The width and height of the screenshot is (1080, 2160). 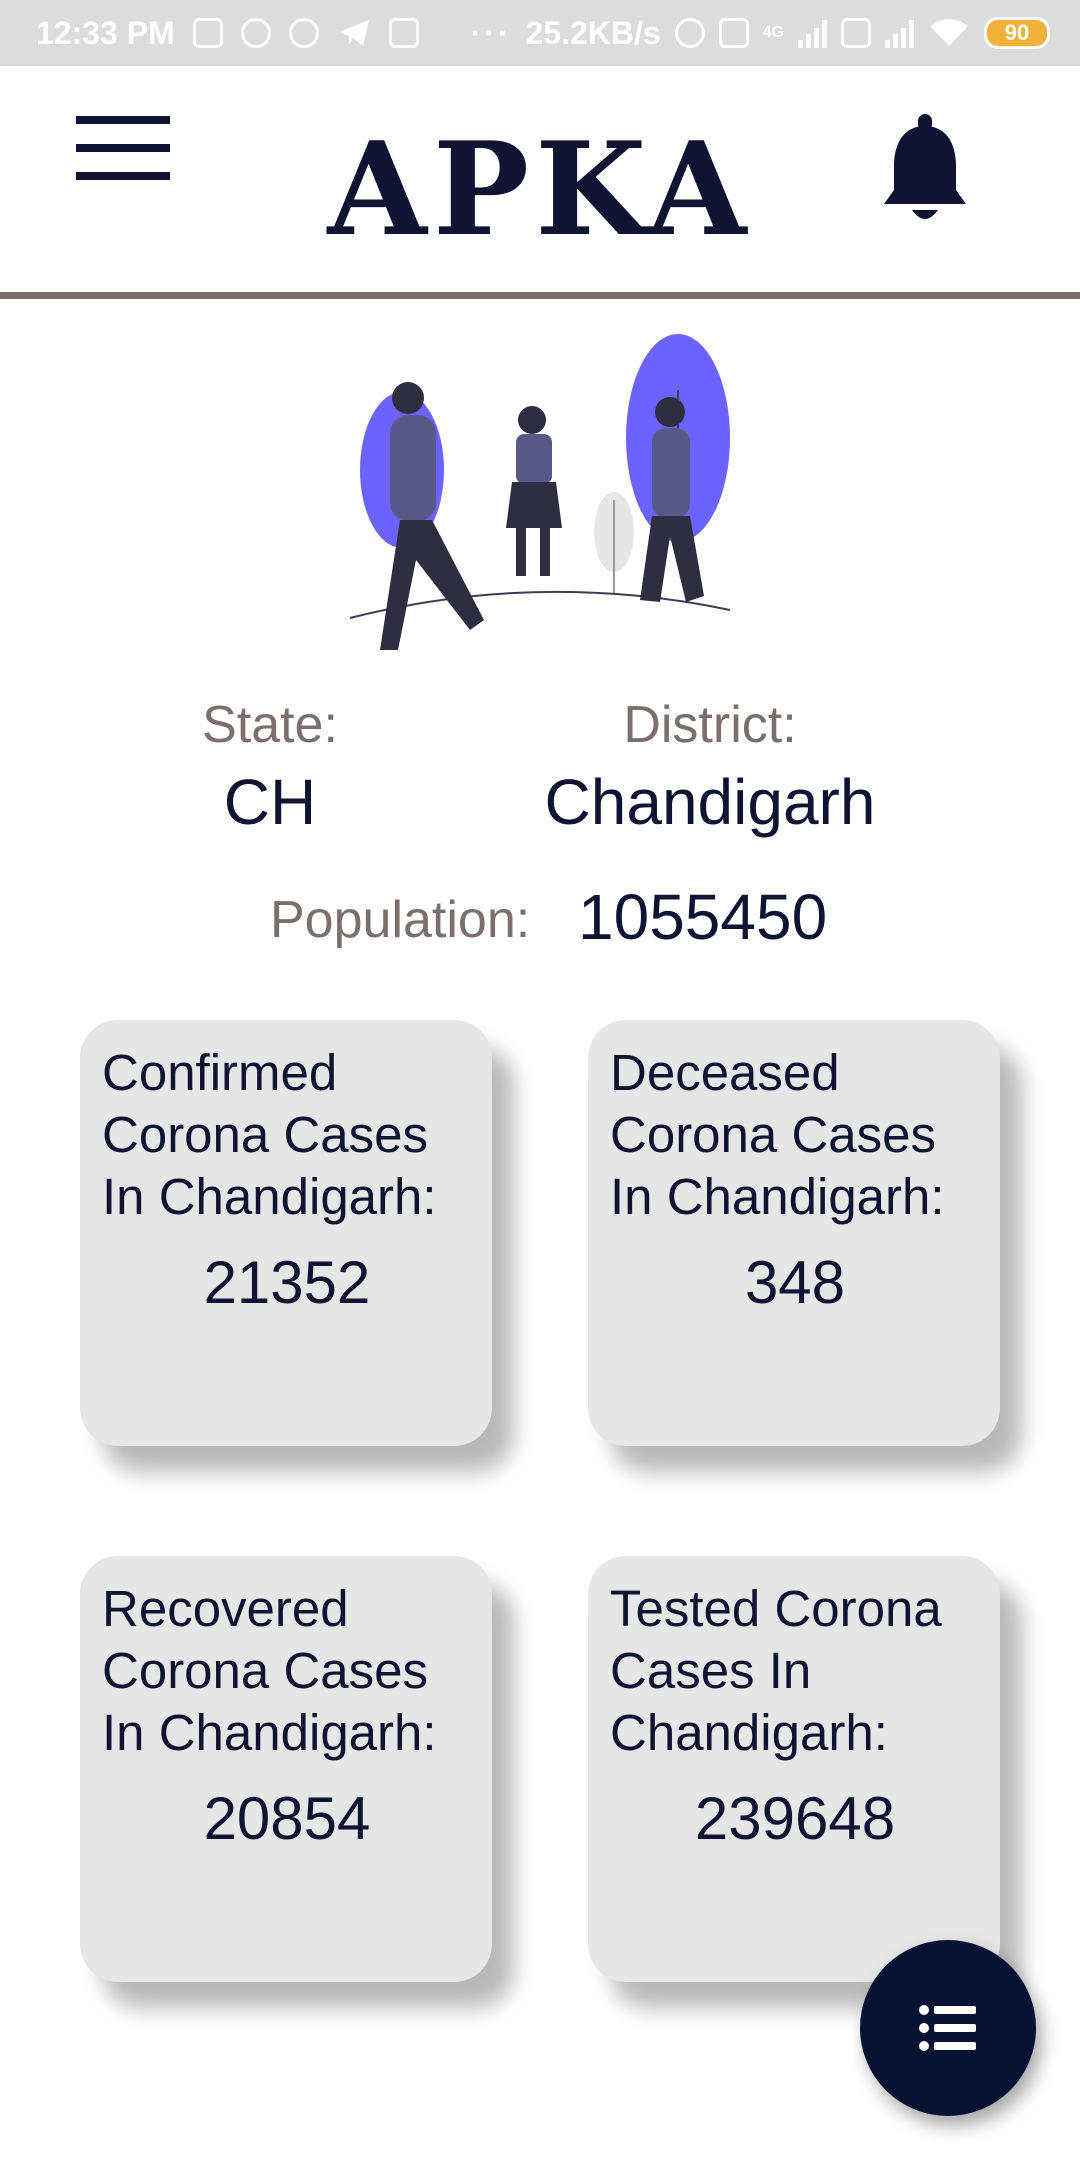 I want to click on card-title: Recovered Corona Cases In Chandigarh:, so click(x=287, y=1671).